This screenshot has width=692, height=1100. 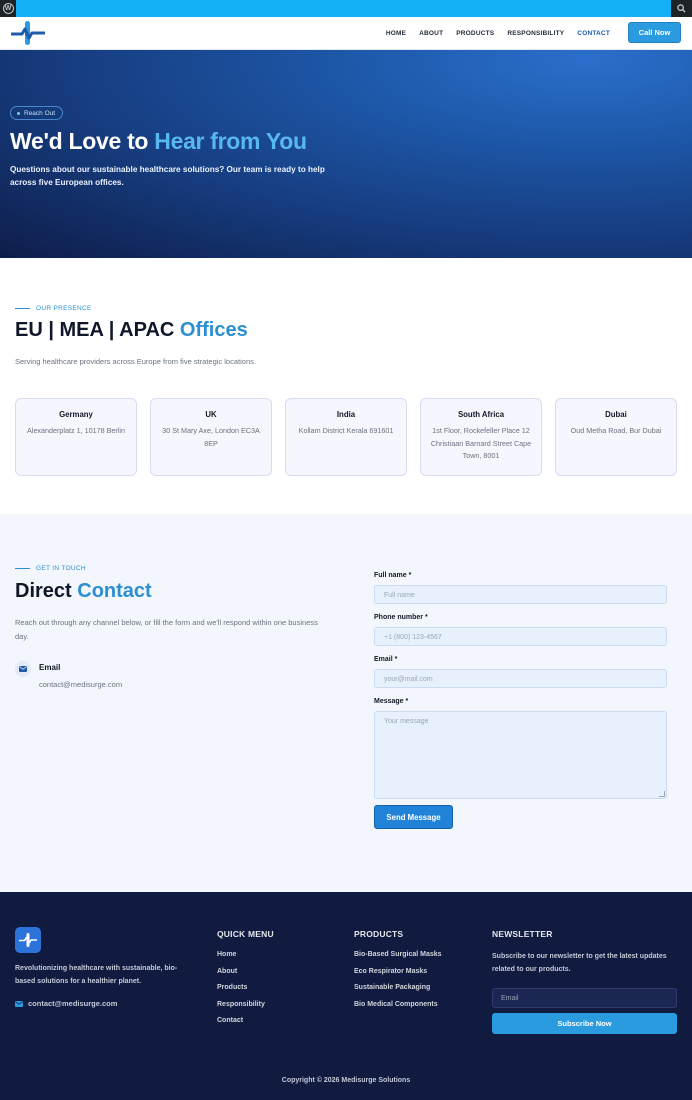 I want to click on phone-input: +1 (800) 123-4567, so click(x=520, y=636).